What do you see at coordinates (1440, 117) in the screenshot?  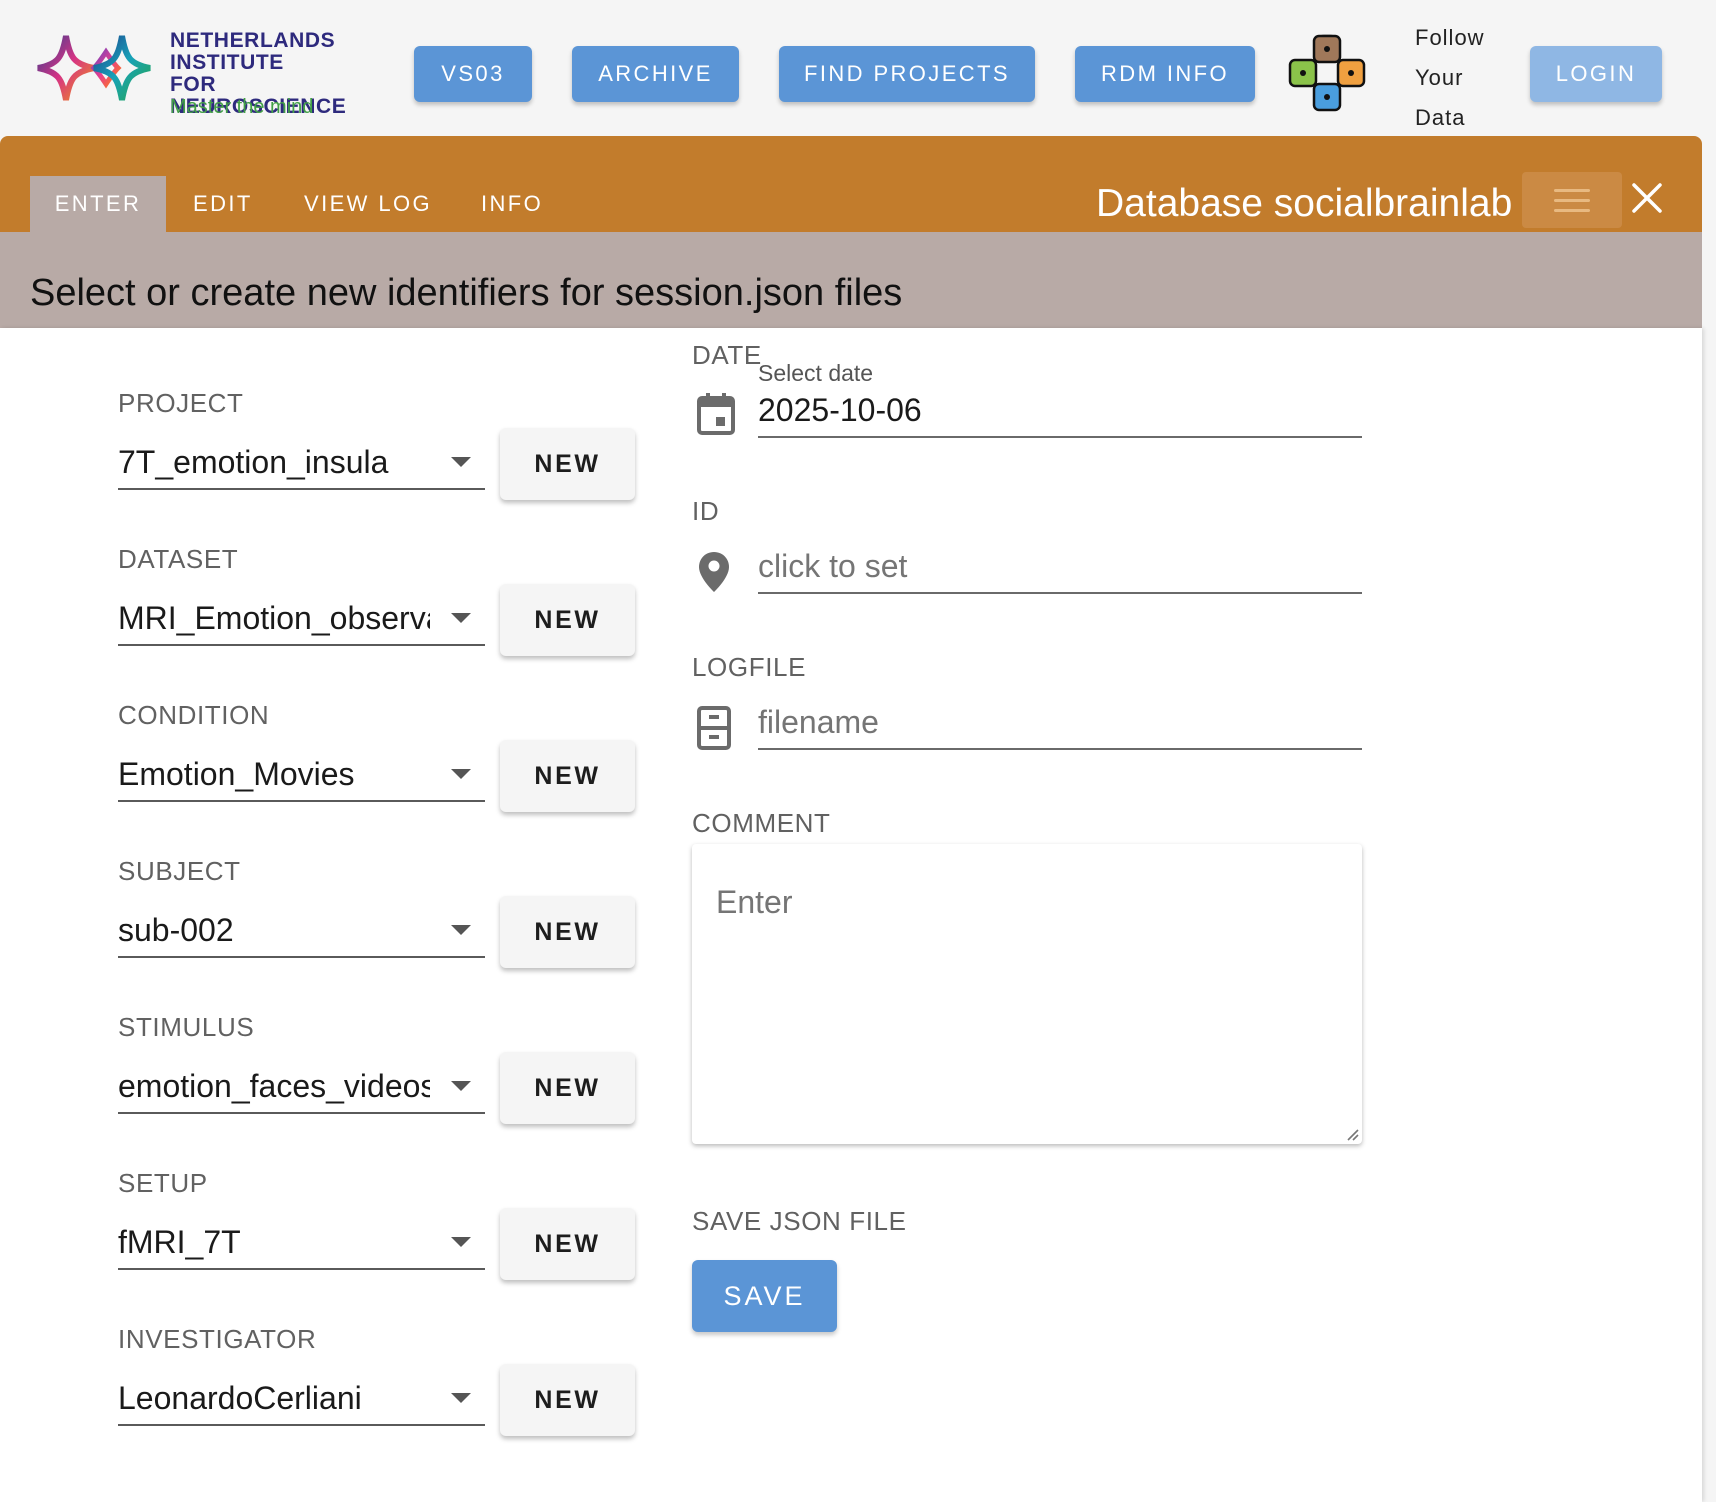 I see `data-word: Data` at bounding box center [1440, 117].